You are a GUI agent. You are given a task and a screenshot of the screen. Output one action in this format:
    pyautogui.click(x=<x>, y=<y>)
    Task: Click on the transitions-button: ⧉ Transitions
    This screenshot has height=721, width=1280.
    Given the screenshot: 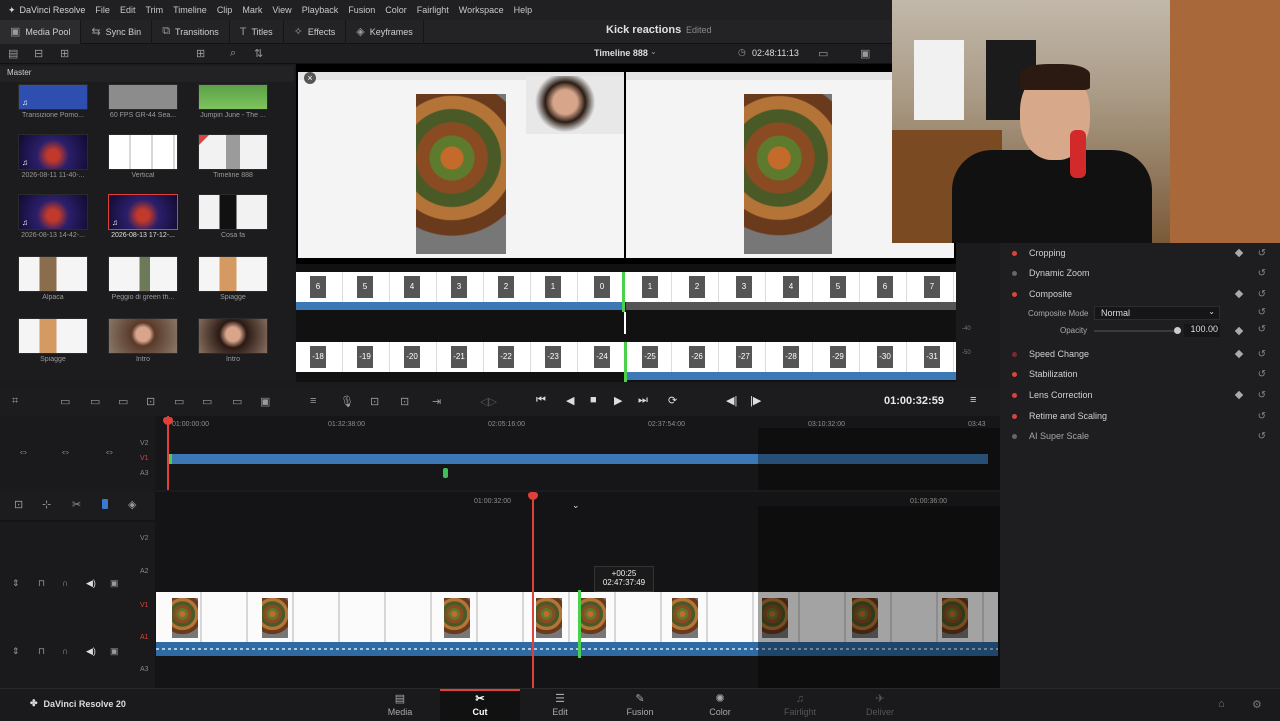 What is the action you would take?
    pyautogui.click(x=191, y=31)
    